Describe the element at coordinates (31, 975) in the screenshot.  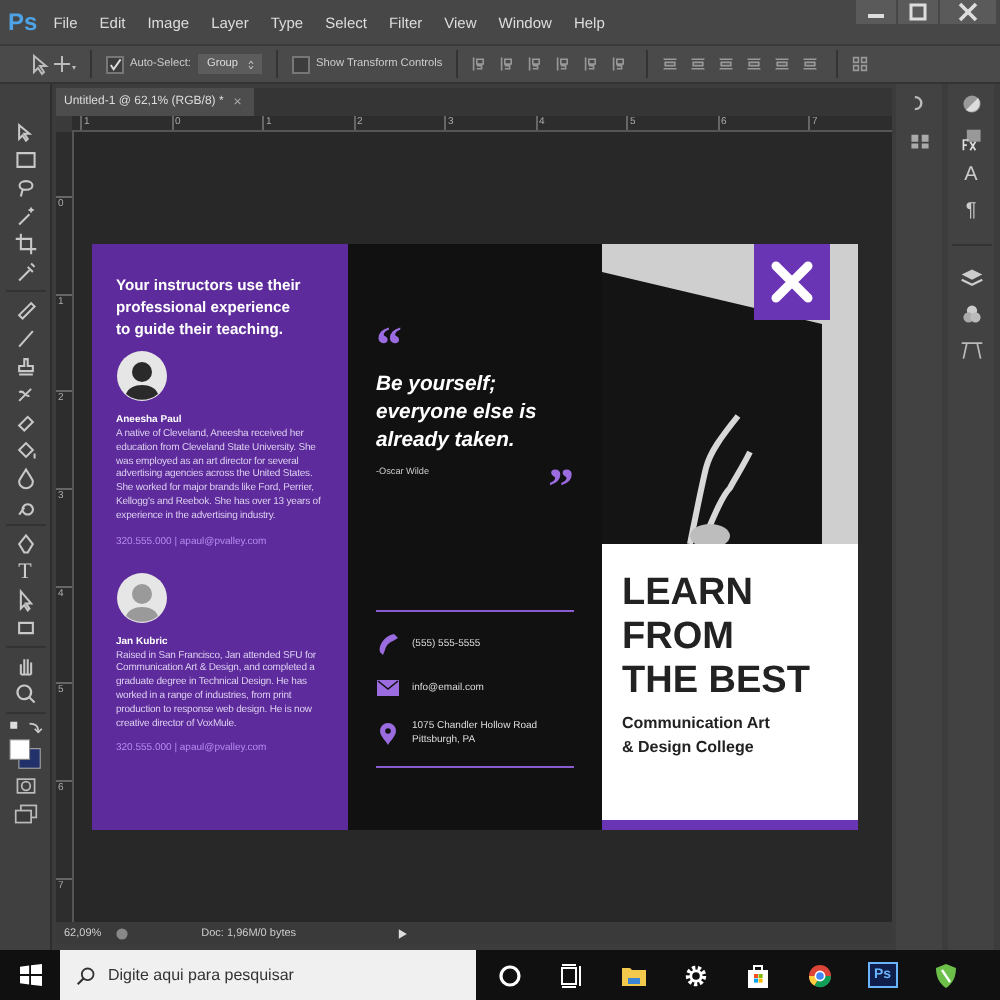
I see `windows-logo-icon` at that location.